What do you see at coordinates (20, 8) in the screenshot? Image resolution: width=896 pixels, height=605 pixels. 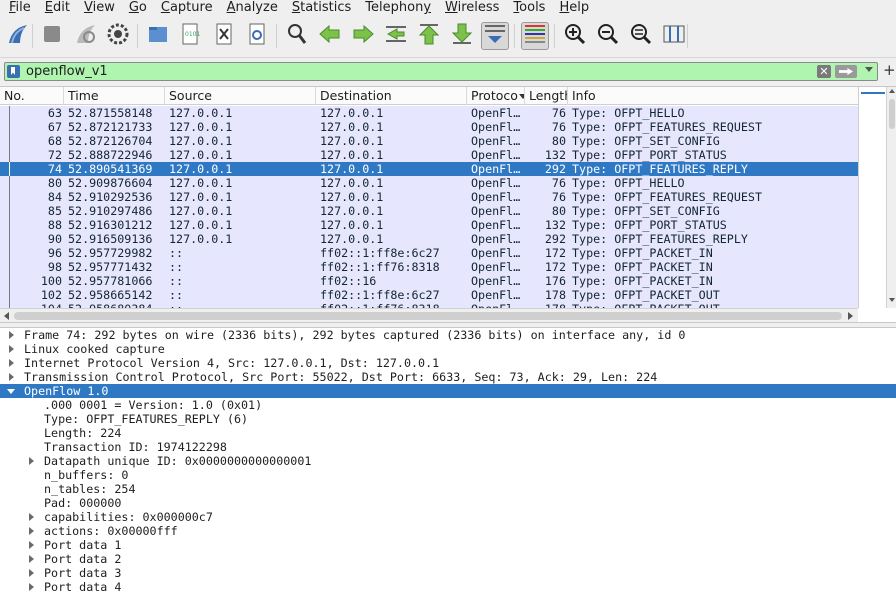 I see `menu-item-file: File` at bounding box center [20, 8].